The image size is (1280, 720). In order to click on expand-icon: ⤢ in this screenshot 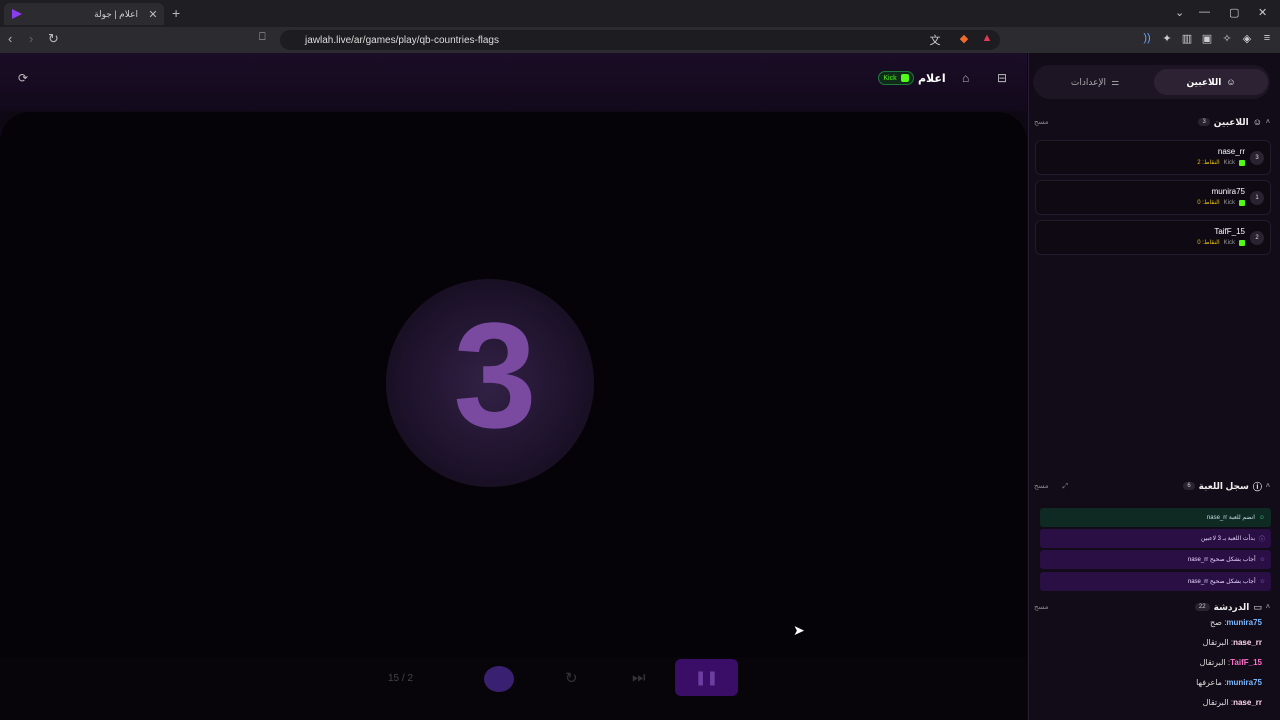, I will do `click(1065, 486)`.